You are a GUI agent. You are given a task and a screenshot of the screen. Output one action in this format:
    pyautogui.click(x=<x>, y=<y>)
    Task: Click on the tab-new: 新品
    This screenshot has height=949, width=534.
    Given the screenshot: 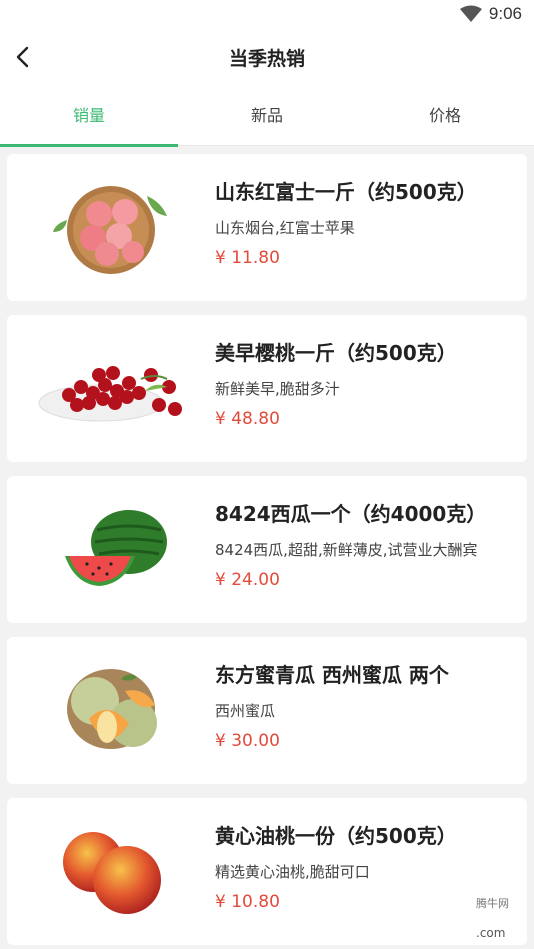 What is the action you would take?
    pyautogui.click(x=267, y=116)
    